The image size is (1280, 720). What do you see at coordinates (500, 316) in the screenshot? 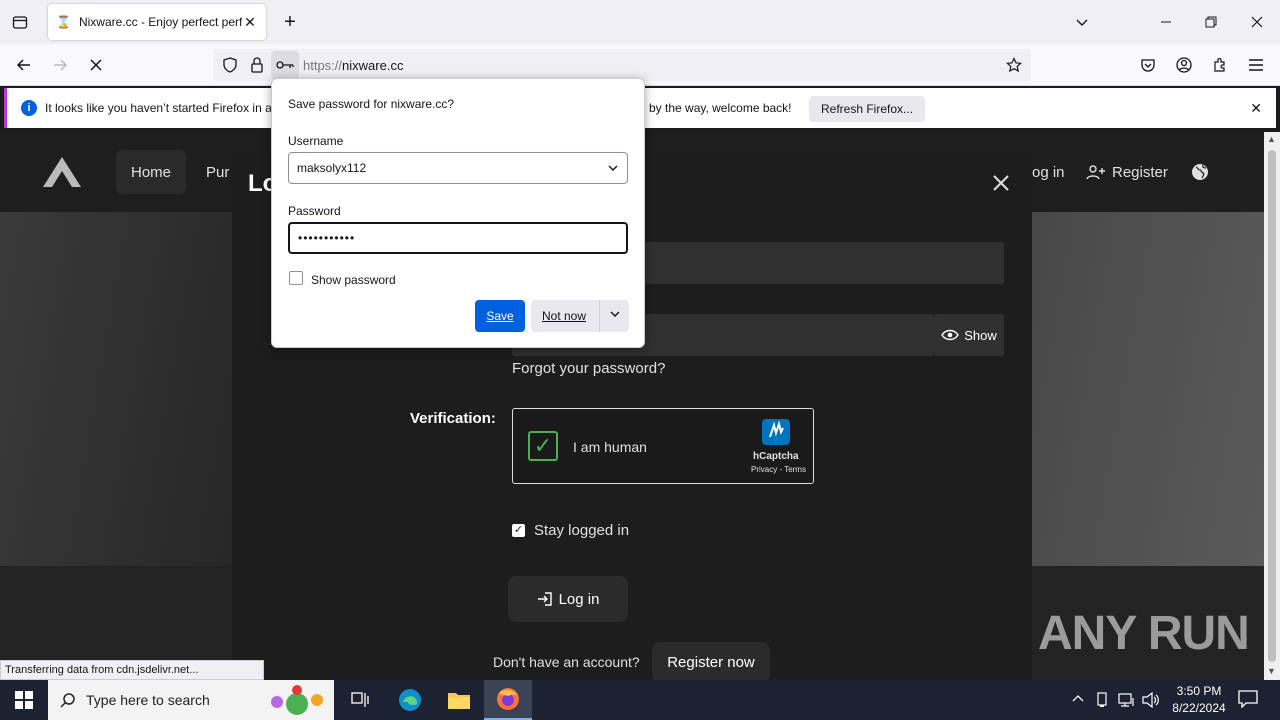
I see `save-password-button: Save` at bounding box center [500, 316].